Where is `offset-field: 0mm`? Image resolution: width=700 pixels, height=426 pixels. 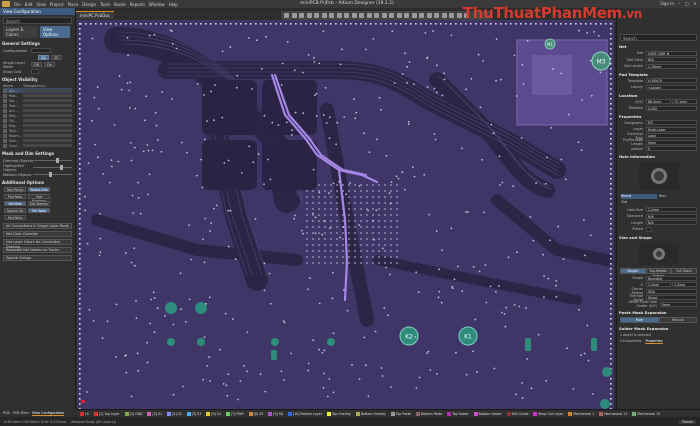
offset-field: 0mm is located at coordinates (678, 304).